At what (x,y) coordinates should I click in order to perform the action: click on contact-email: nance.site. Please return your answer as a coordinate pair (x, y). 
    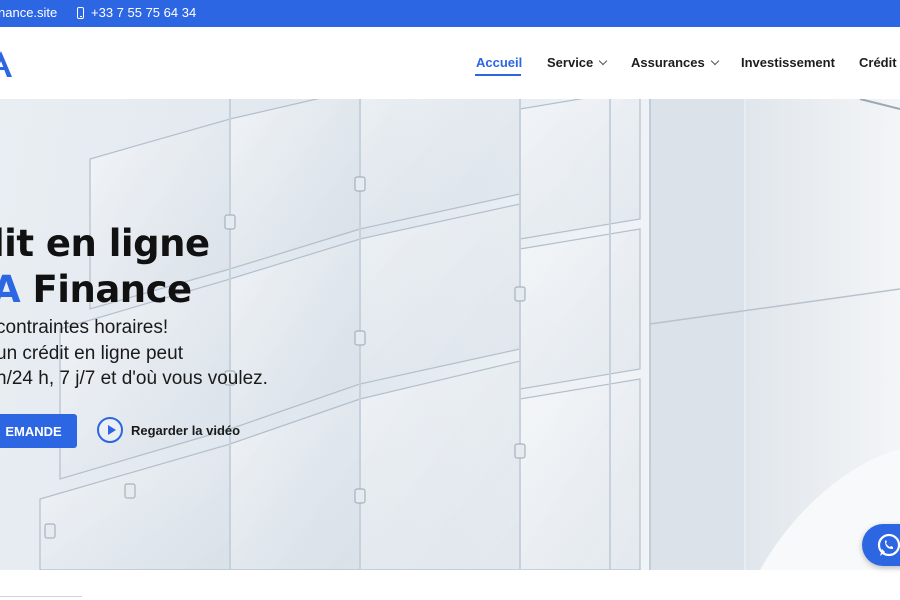
    Looking at the image, I should click on (28, 12).